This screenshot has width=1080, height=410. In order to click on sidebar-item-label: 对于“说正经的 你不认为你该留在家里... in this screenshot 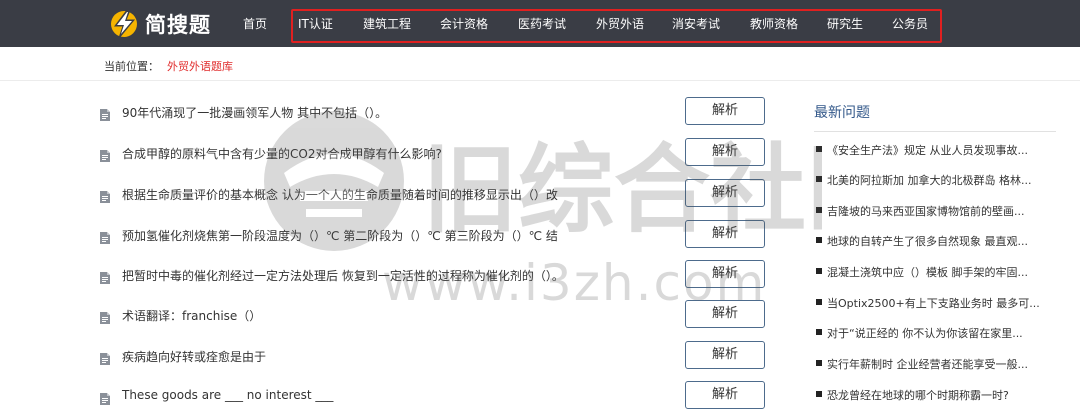, I will do `click(925, 333)`.